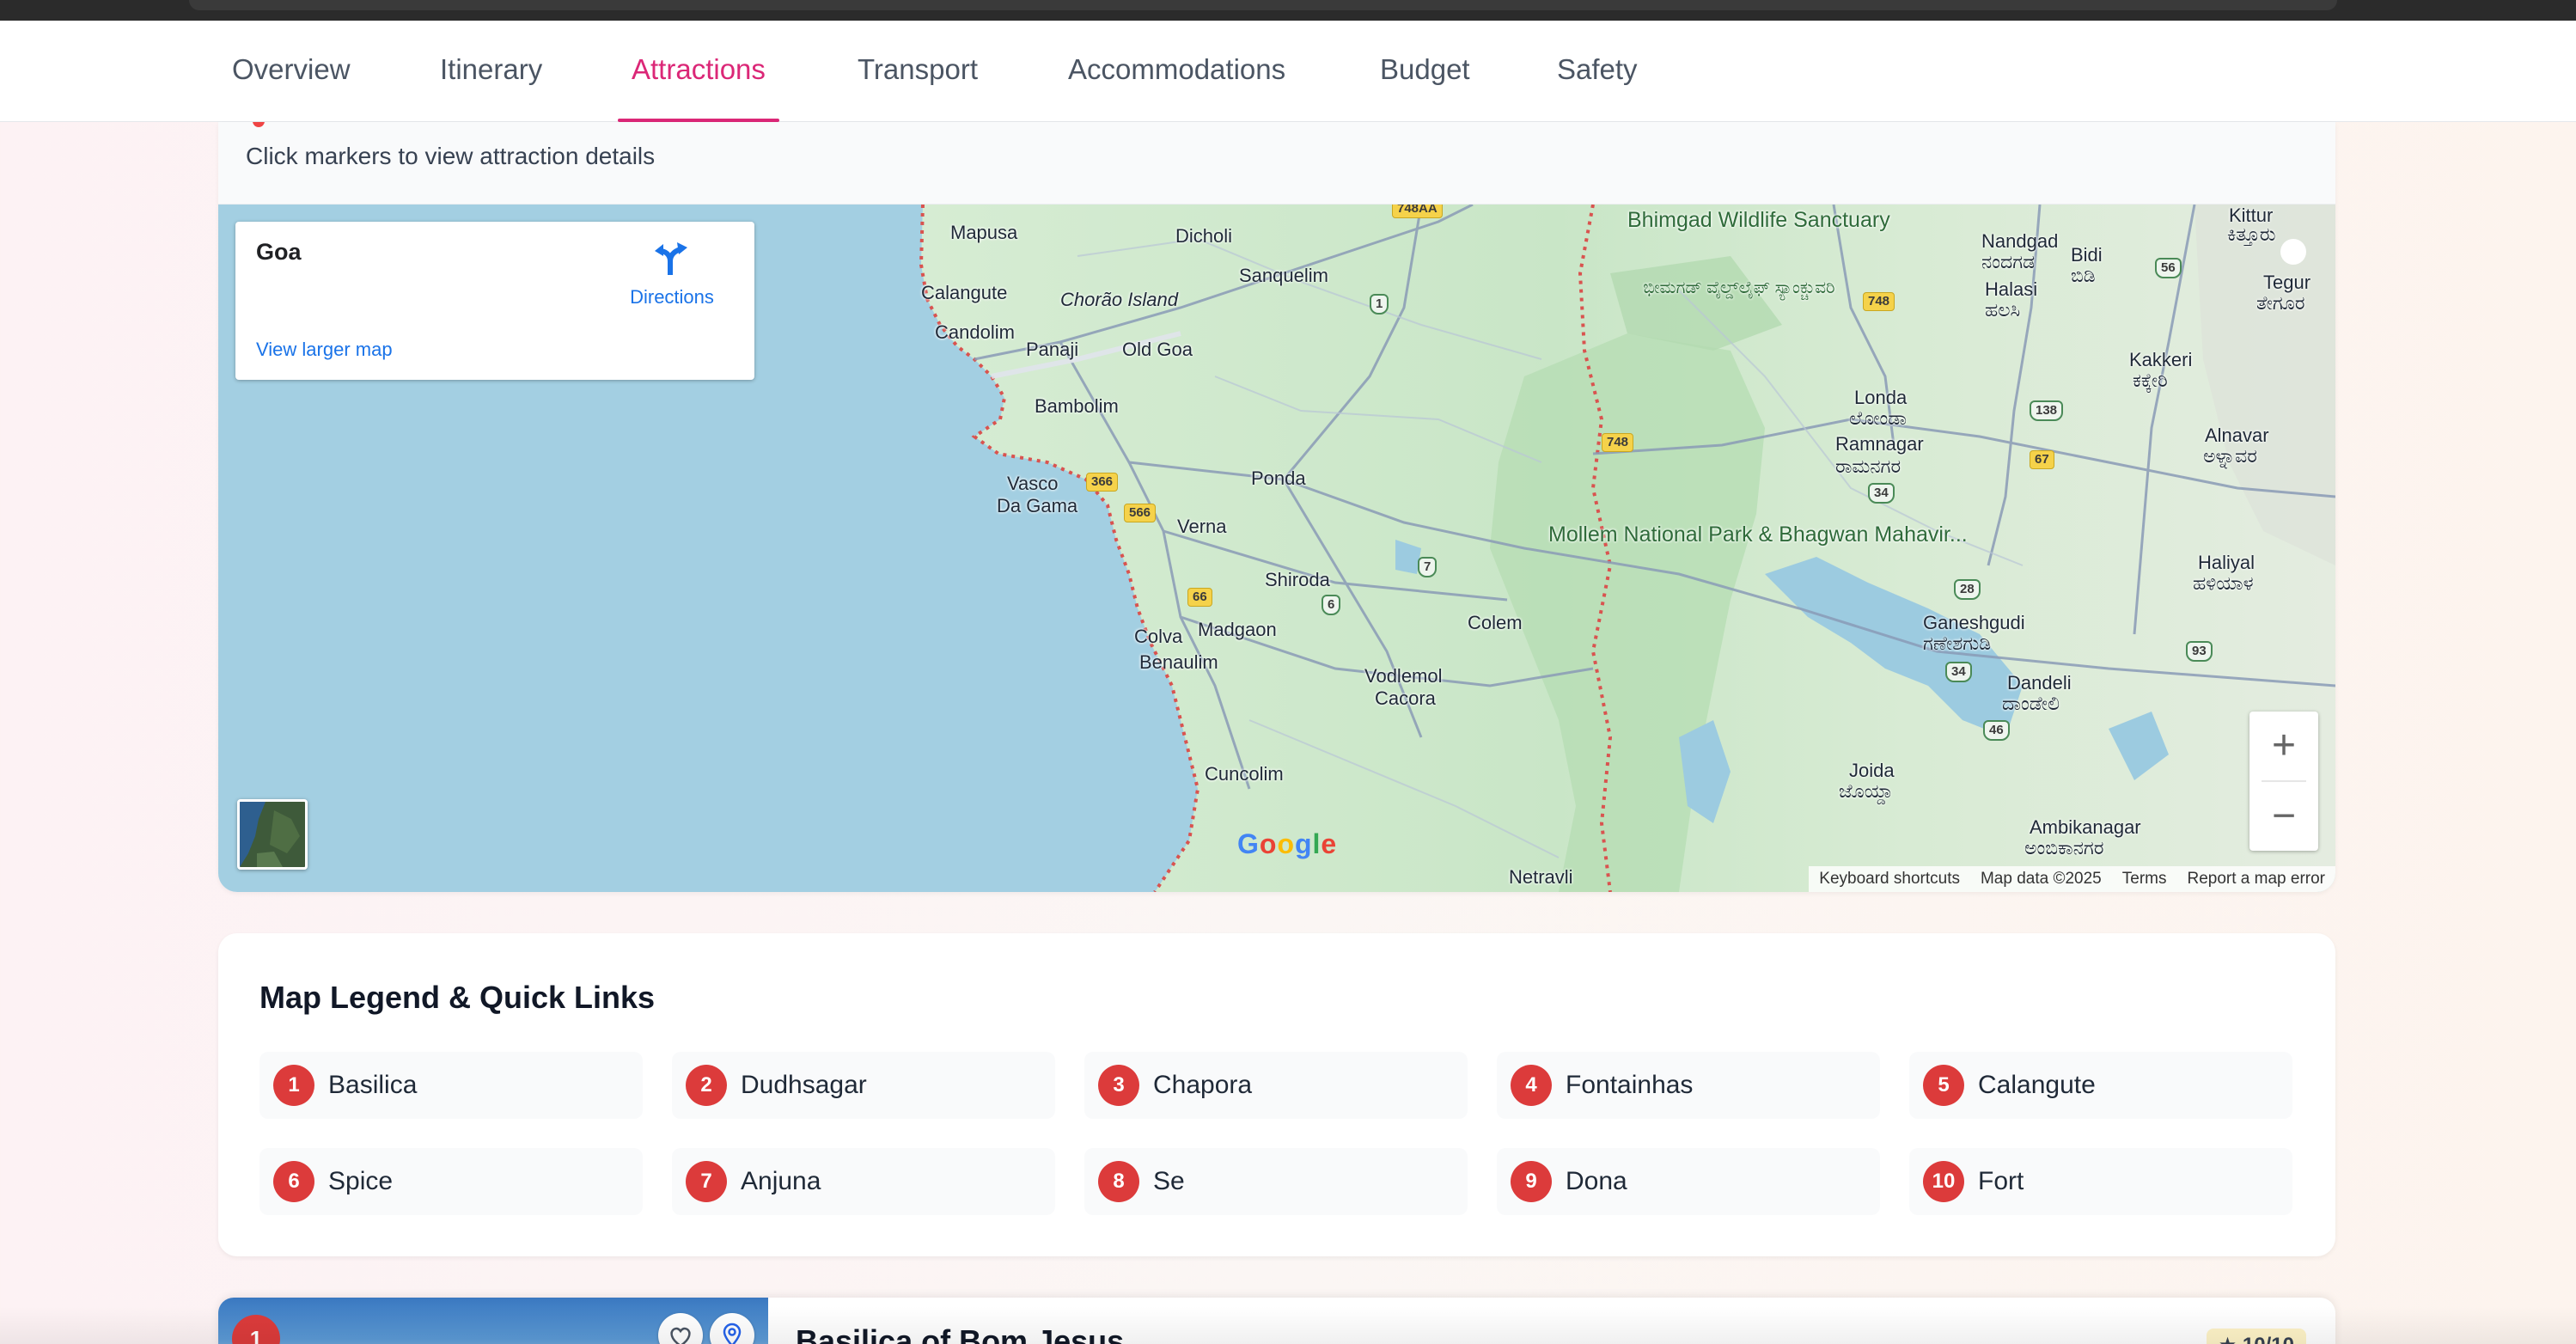 The width and height of the screenshot is (2576, 1344). Describe the element at coordinates (1996, 730) in the screenshot. I see `highway-shield: 46` at that location.